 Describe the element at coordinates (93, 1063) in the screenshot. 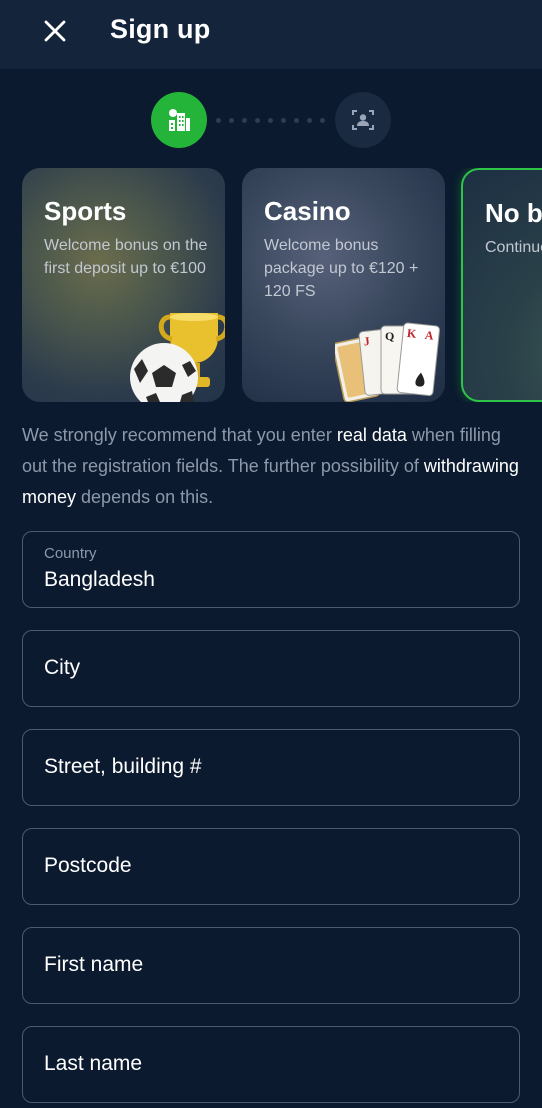

I see `last-name-placeholder: Last name` at that location.